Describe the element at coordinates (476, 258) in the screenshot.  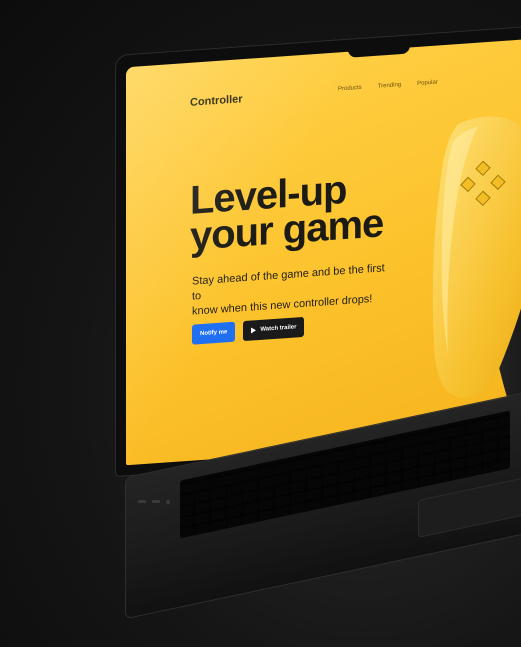
I see `controller-illustration` at that location.